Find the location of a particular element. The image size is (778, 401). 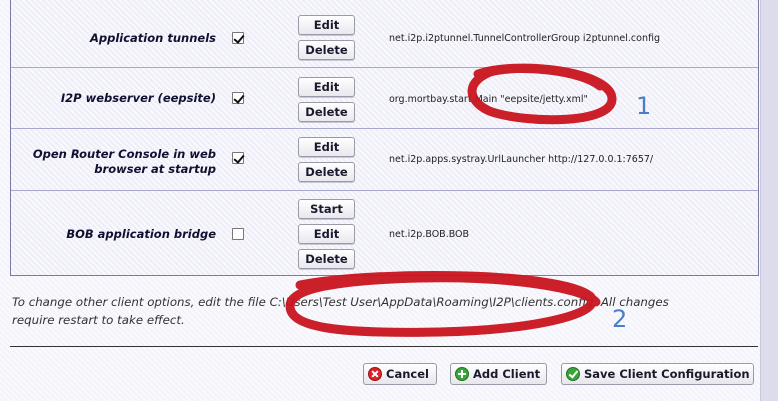

annotation-number-1: 1 is located at coordinates (644, 106).